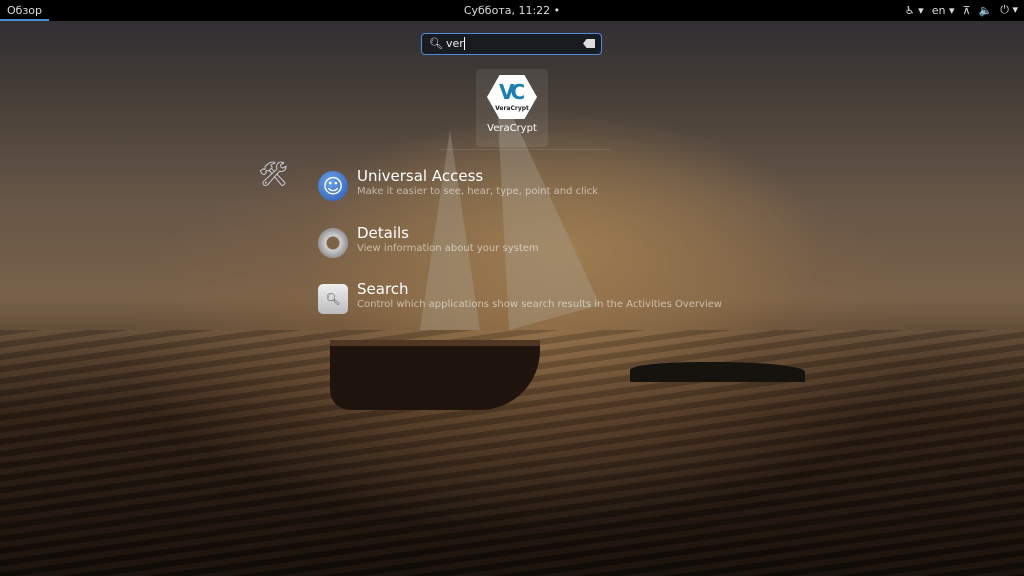  Describe the element at coordinates (333, 299) in the screenshot. I see `search-settings-icon: 🔍︎` at that location.